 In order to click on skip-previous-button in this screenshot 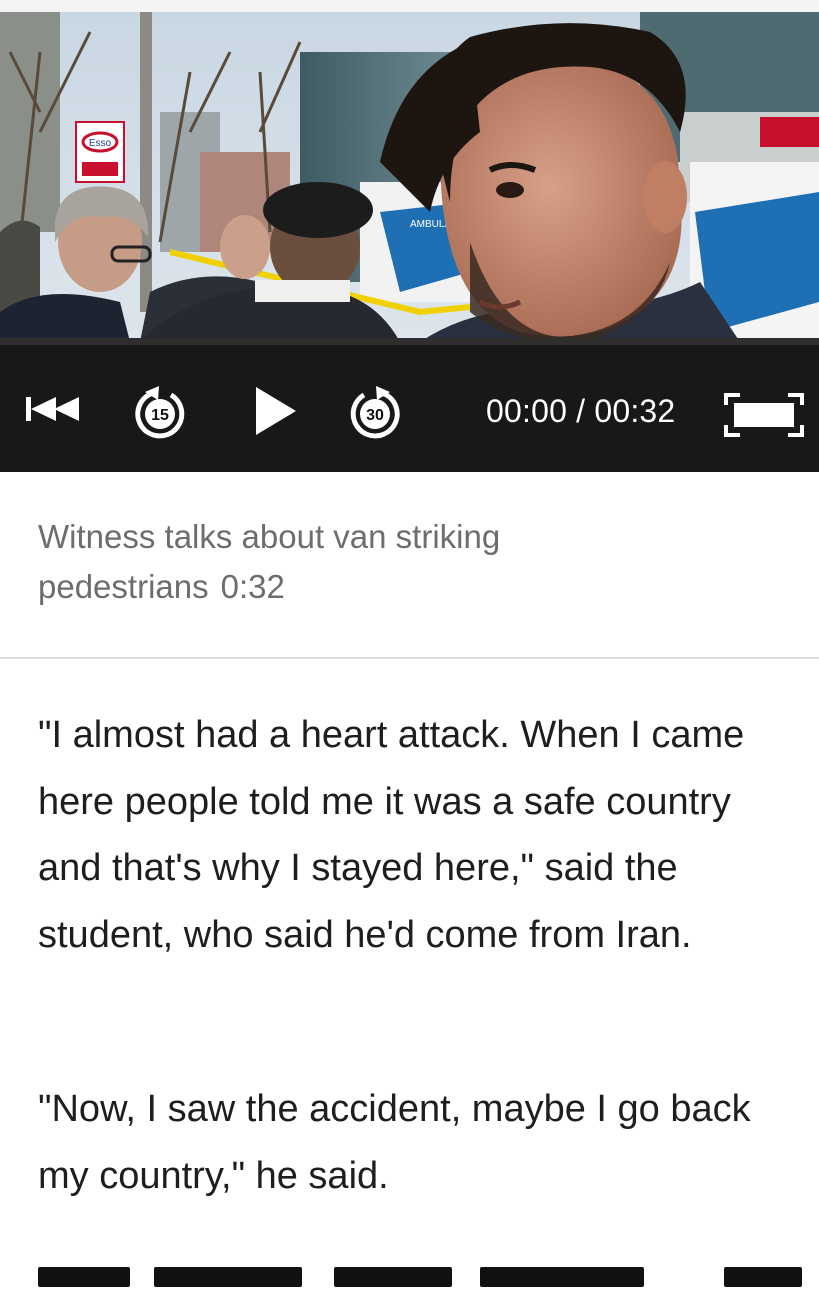, I will do `click(53, 409)`.